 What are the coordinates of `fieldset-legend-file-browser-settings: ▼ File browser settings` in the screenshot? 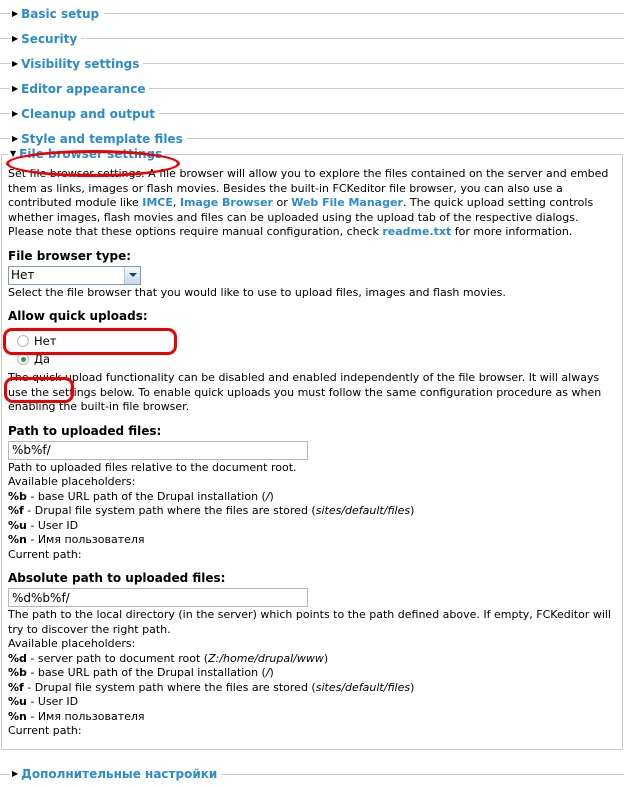 It's located at (87, 154).